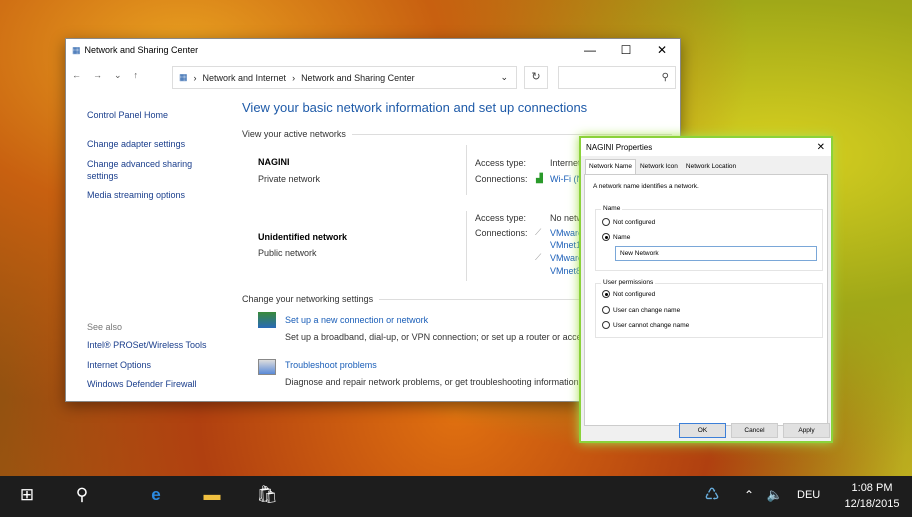 Image resolution: width=912 pixels, height=517 pixels. I want to click on connection-link: VMnet1, so click(565, 245).